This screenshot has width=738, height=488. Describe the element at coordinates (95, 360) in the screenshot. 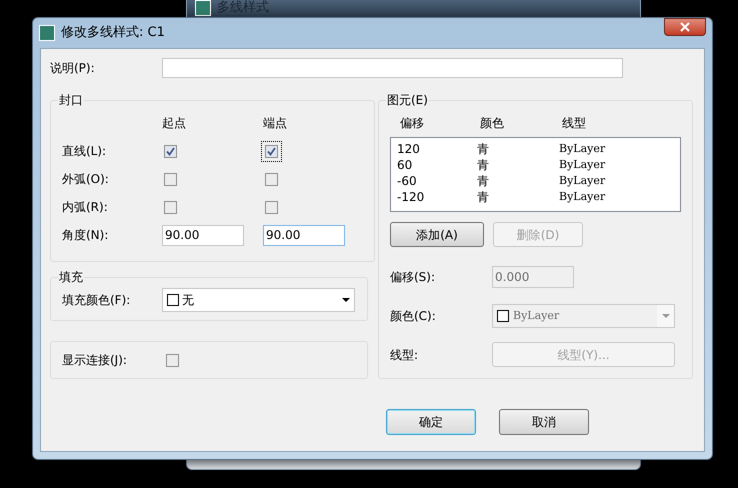

I see `field-label: 显示连接(J):` at that location.